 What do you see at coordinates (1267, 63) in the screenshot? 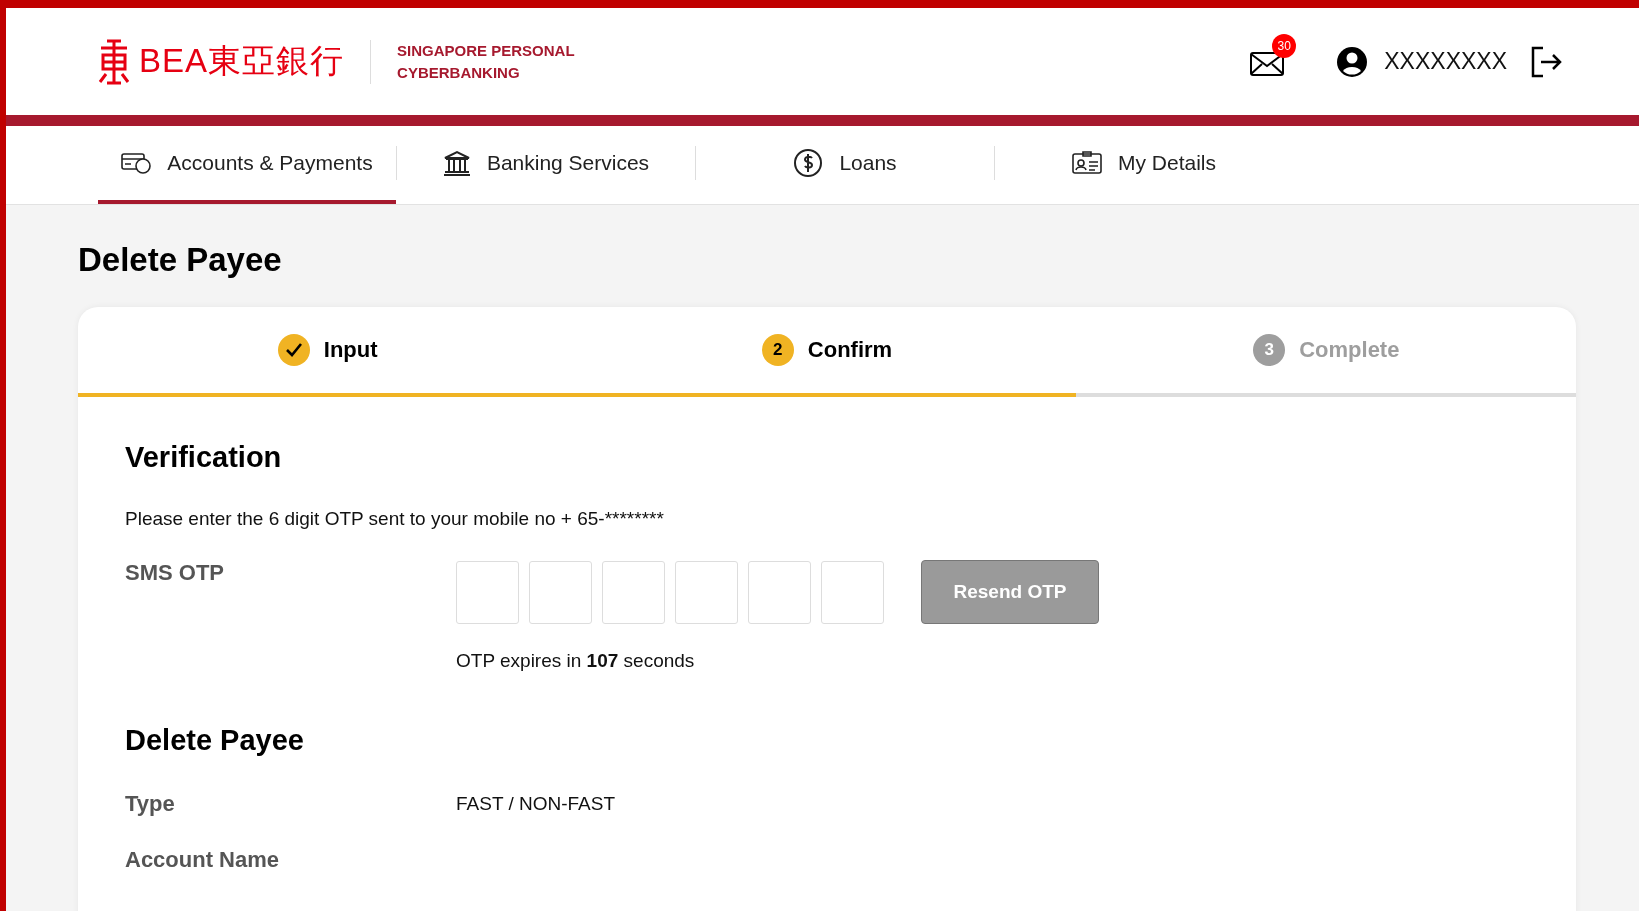
I see `mail-icon` at bounding box center [1267, 63].